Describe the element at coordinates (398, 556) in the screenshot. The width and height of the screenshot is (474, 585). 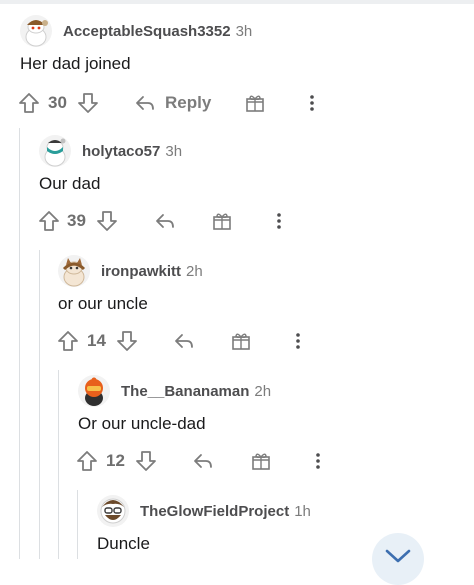
I see `chevron-down-icon` at that location.